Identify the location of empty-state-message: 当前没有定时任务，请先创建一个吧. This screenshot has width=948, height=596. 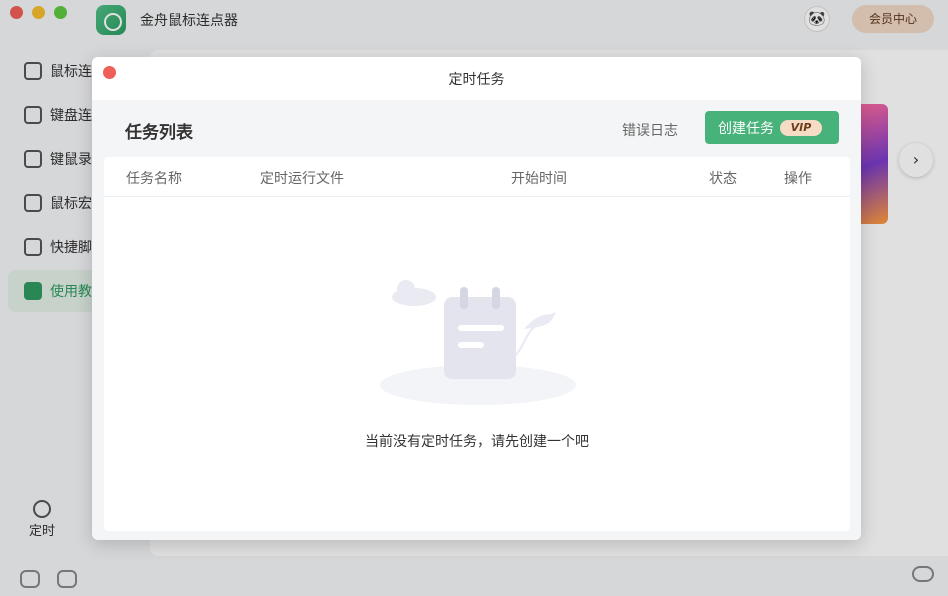
(477, 442).